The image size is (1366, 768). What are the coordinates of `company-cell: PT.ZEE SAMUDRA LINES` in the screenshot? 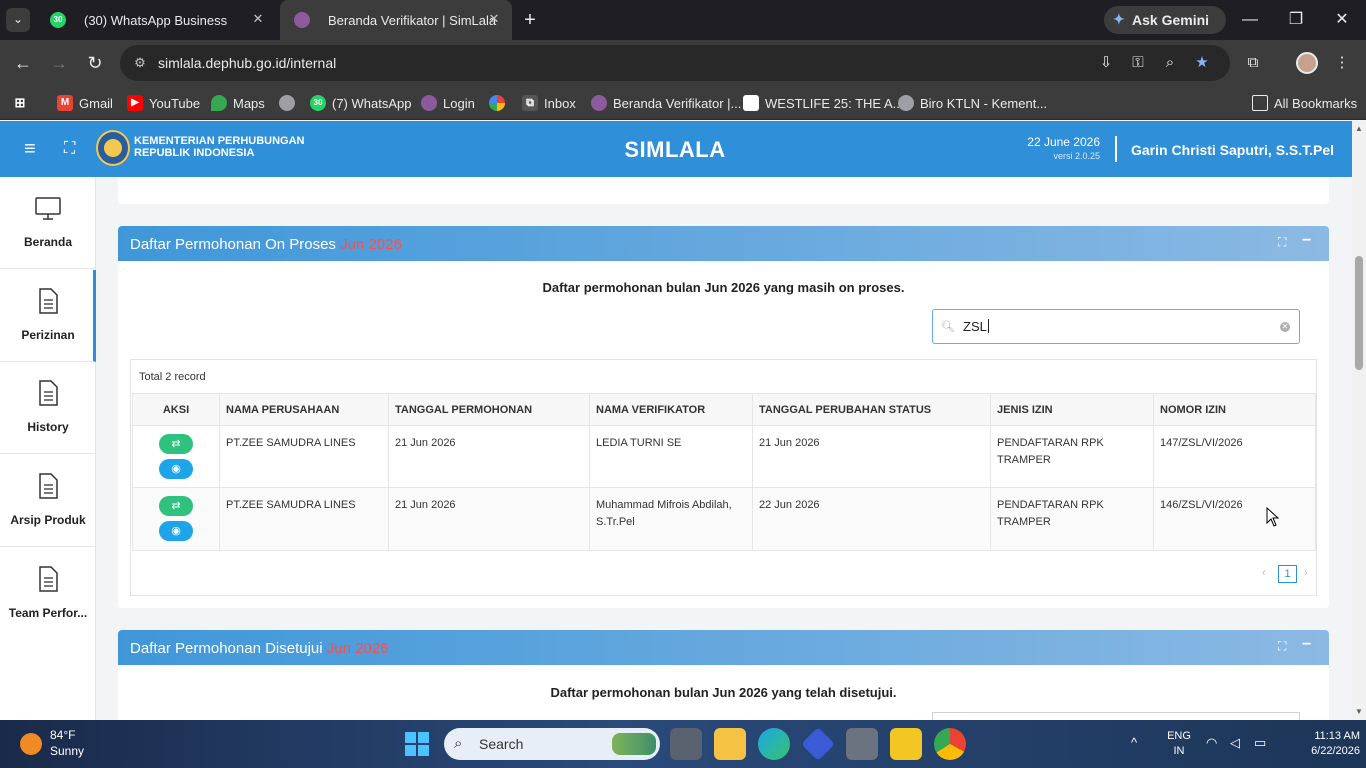 It's located at (304, 456).